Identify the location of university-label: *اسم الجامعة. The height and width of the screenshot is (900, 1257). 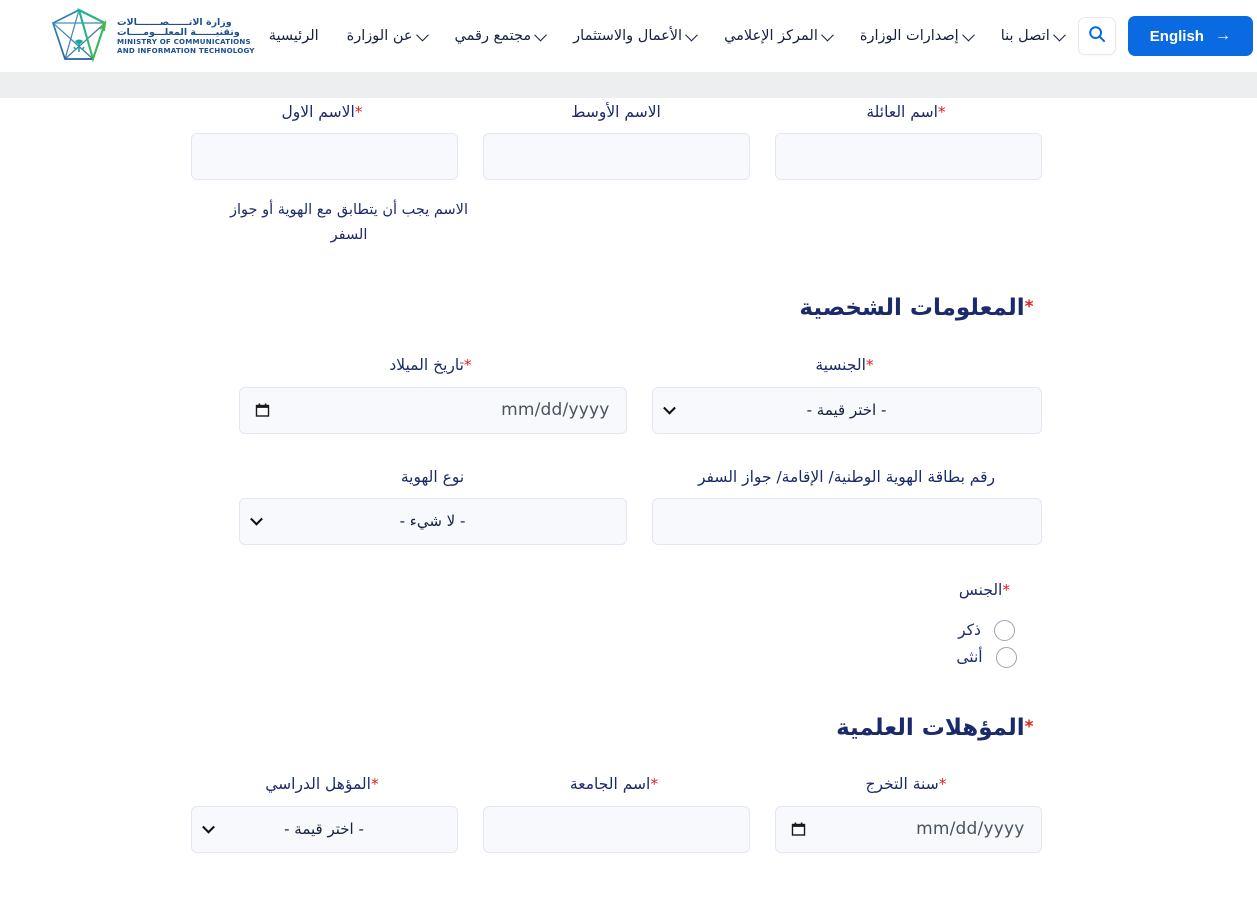
(616, 784).